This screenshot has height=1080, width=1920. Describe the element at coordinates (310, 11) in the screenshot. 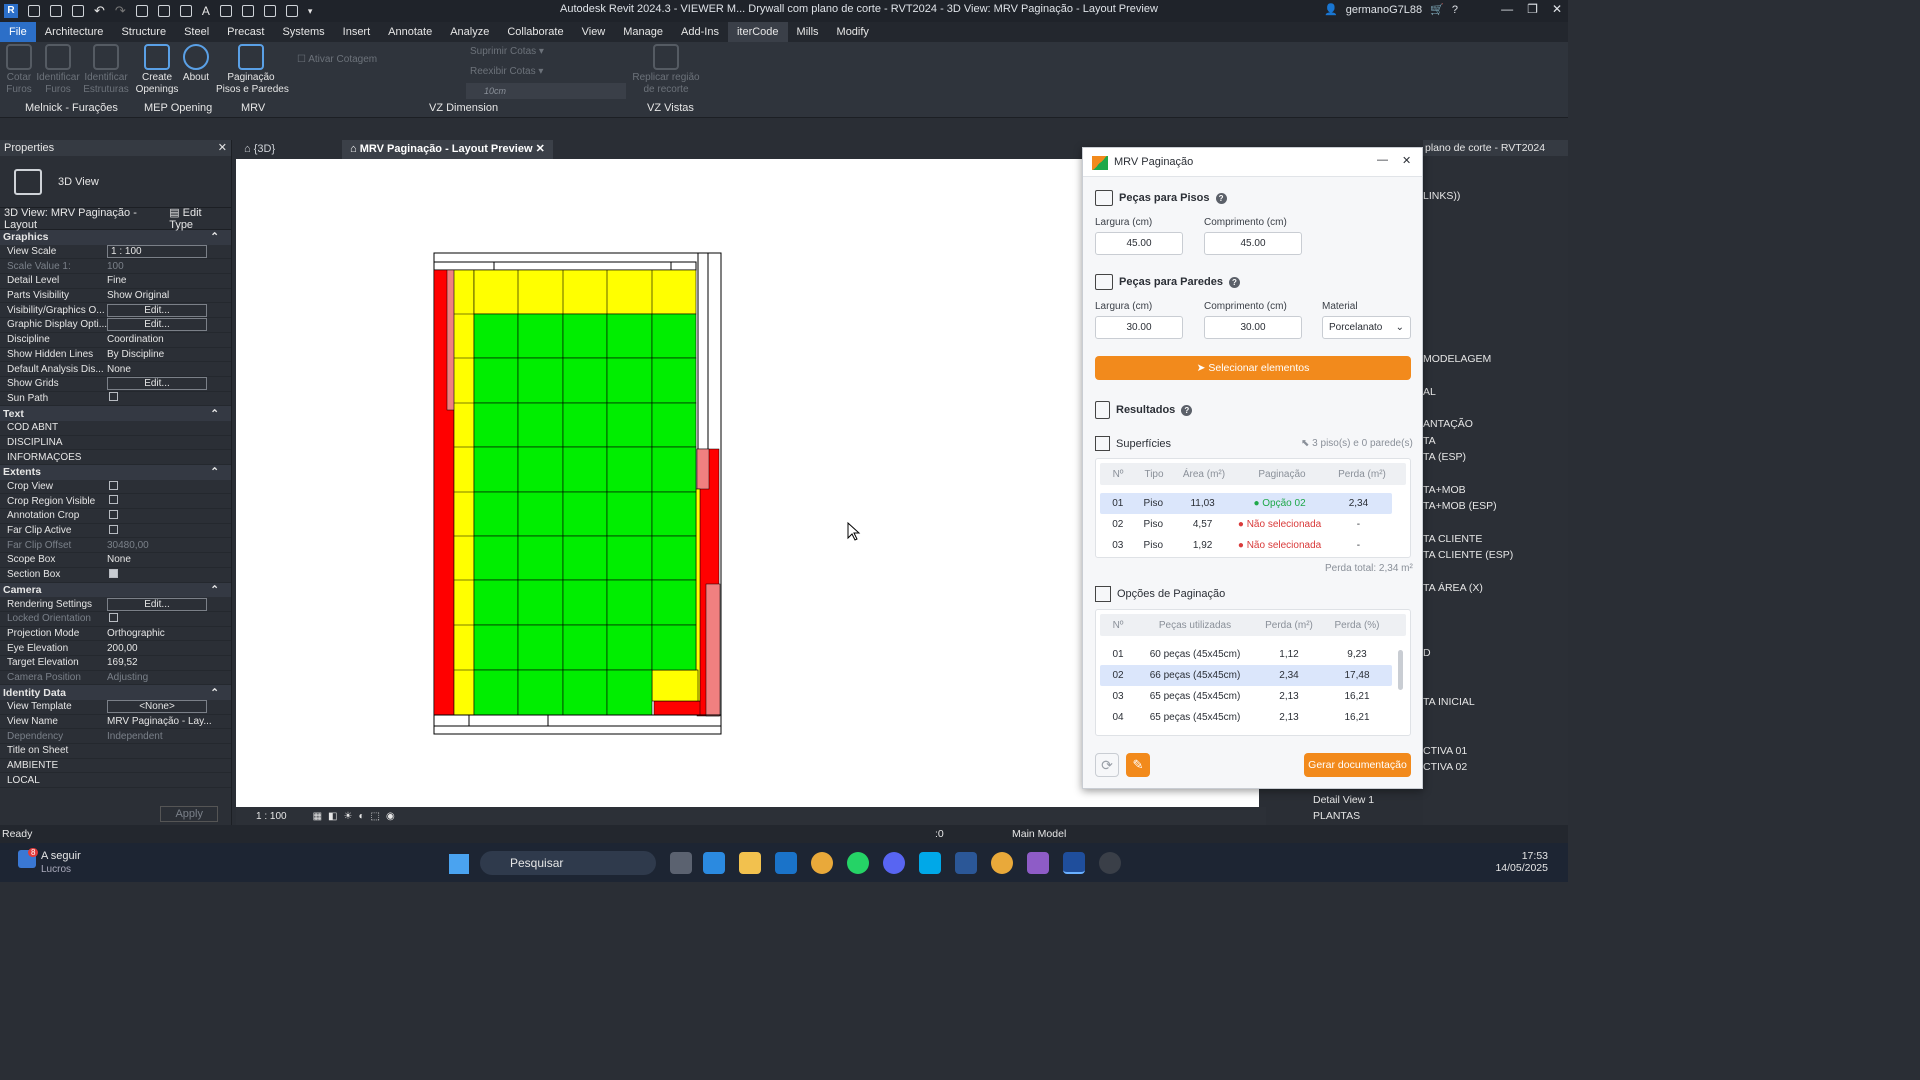

I see `qat-dropdown-icon: ▾` at that location.